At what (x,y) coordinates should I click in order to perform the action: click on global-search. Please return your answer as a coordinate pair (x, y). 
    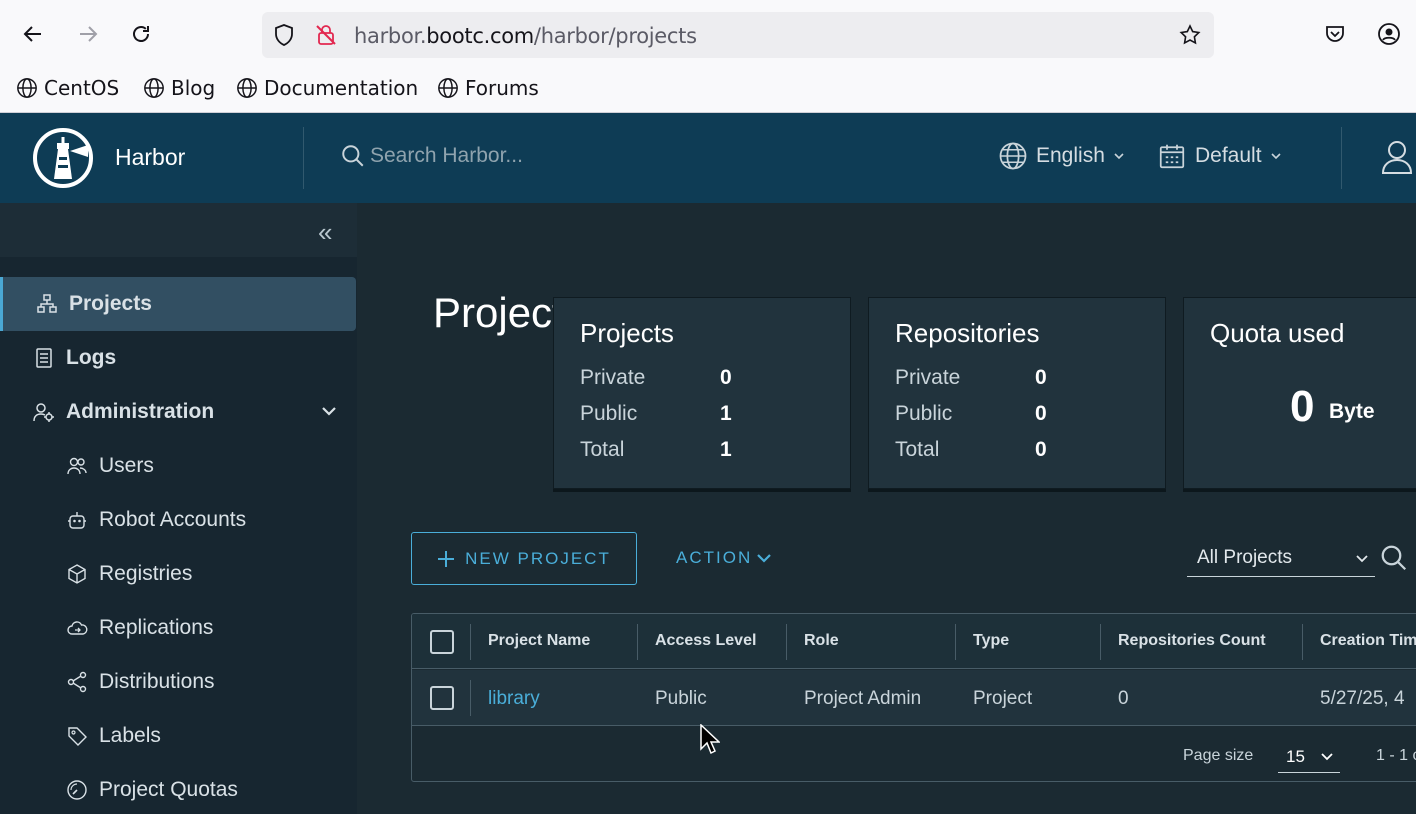
    Looking at the image, I should click on (505, 156).